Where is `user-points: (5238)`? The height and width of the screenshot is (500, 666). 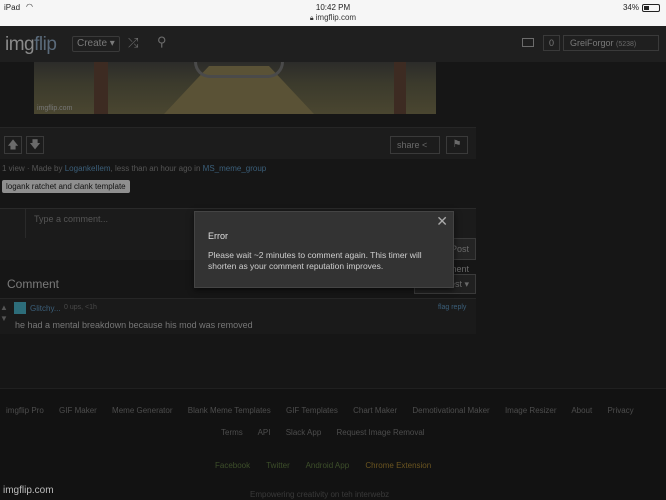 user-points: (5238) is located at coordinates (626, 44).